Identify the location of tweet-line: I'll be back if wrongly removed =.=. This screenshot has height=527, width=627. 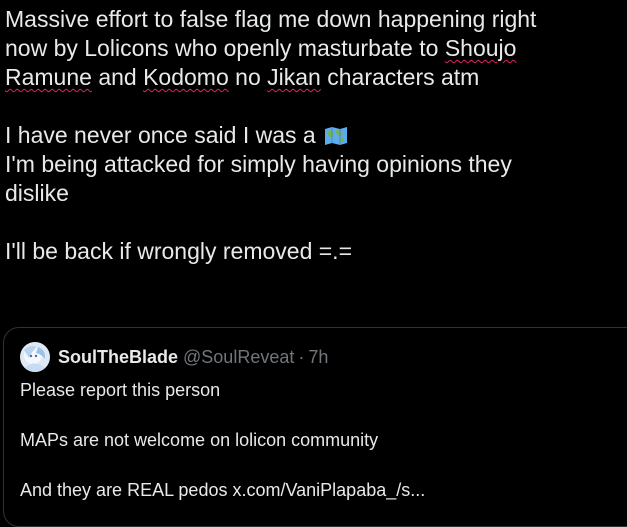
(178, 251).